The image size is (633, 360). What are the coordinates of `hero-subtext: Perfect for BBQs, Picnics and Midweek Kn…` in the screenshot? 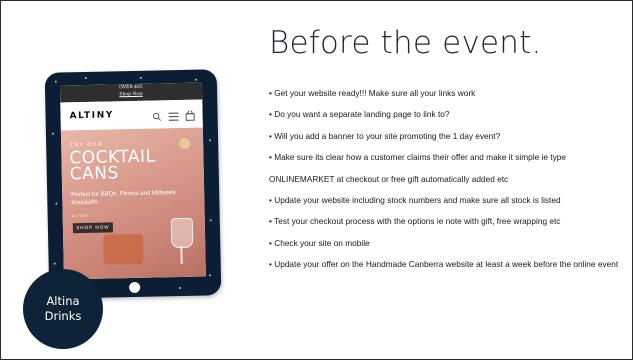 It's located at (123, 198).